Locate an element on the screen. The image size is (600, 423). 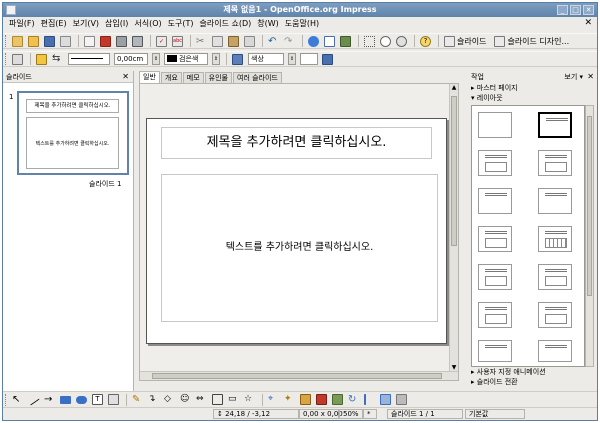
menu-window: 창(W) is located at coordinates (268, 24).